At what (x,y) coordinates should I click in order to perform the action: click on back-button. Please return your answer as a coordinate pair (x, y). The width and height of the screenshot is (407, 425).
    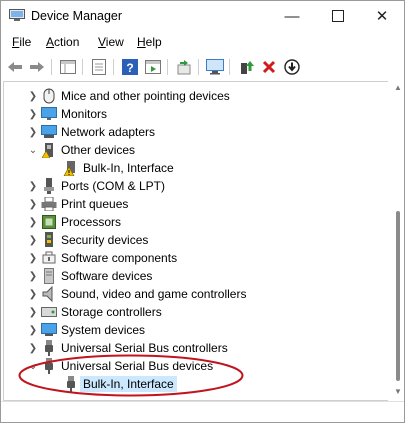
    Looking at the image, I should click on (15, 67).